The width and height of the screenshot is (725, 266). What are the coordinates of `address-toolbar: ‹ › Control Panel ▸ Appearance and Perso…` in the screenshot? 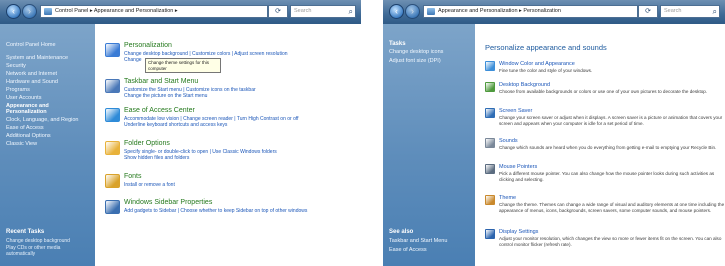 It's located at (180, 12).